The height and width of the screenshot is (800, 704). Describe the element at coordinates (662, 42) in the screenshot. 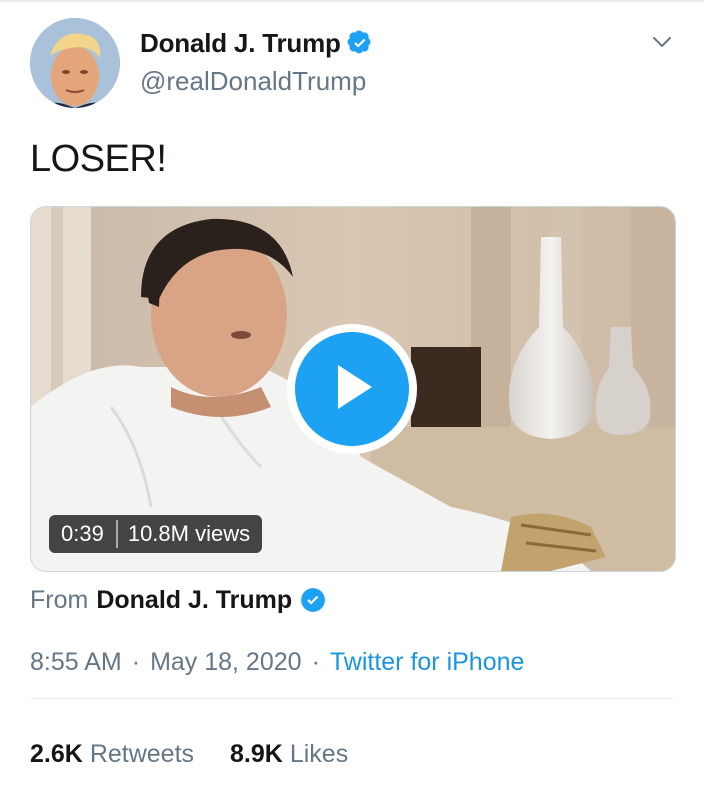

I see `chevron-down-icon` at that location.